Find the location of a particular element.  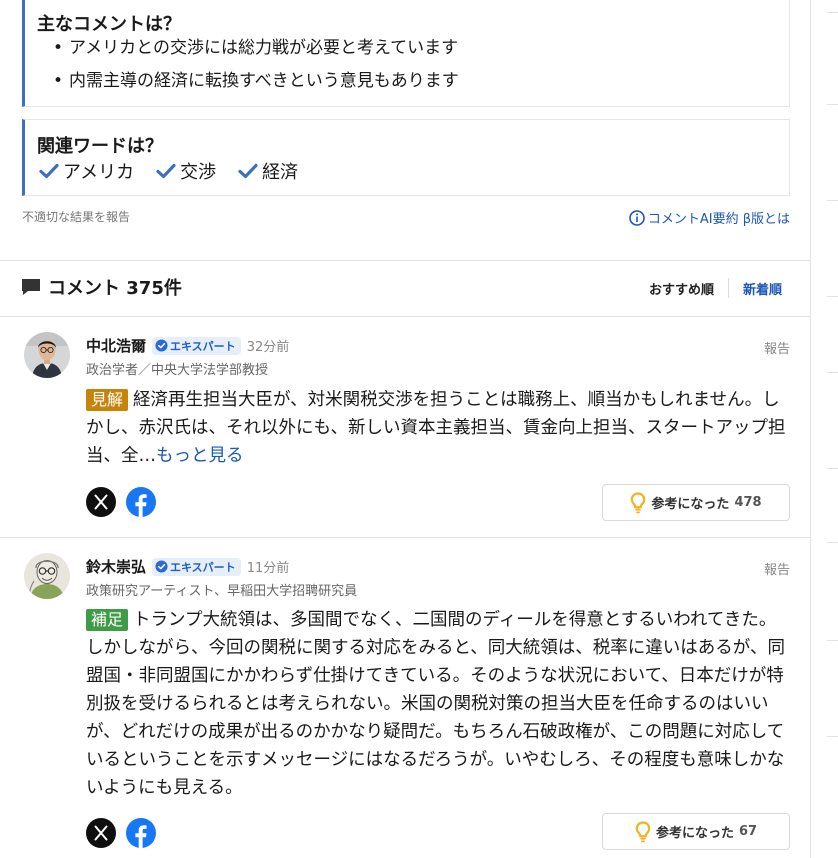

helpful-button: 参考になった 67 is located at coordinates (696, 831).